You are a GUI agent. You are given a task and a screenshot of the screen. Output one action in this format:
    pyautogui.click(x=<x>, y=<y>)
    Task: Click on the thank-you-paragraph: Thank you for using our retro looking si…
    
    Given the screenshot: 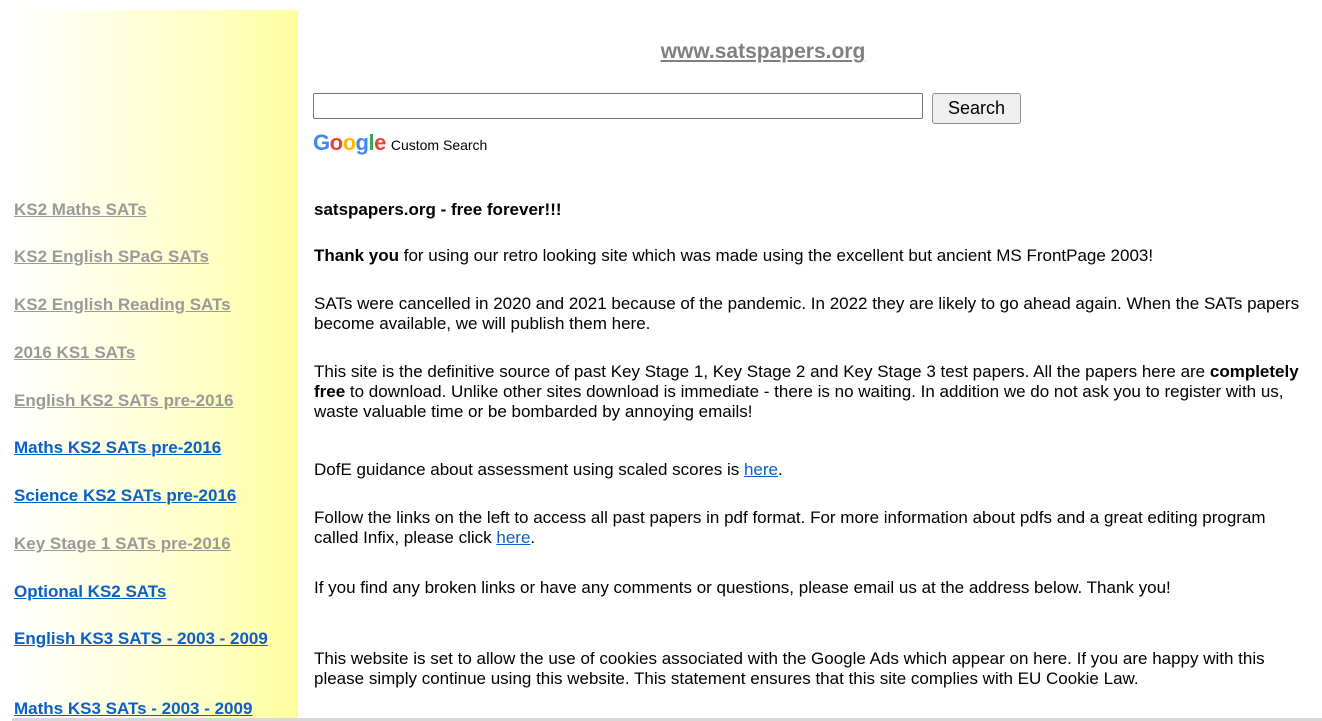 What is the action you would take?
    pyautogui.click(x=734, y=255)
    